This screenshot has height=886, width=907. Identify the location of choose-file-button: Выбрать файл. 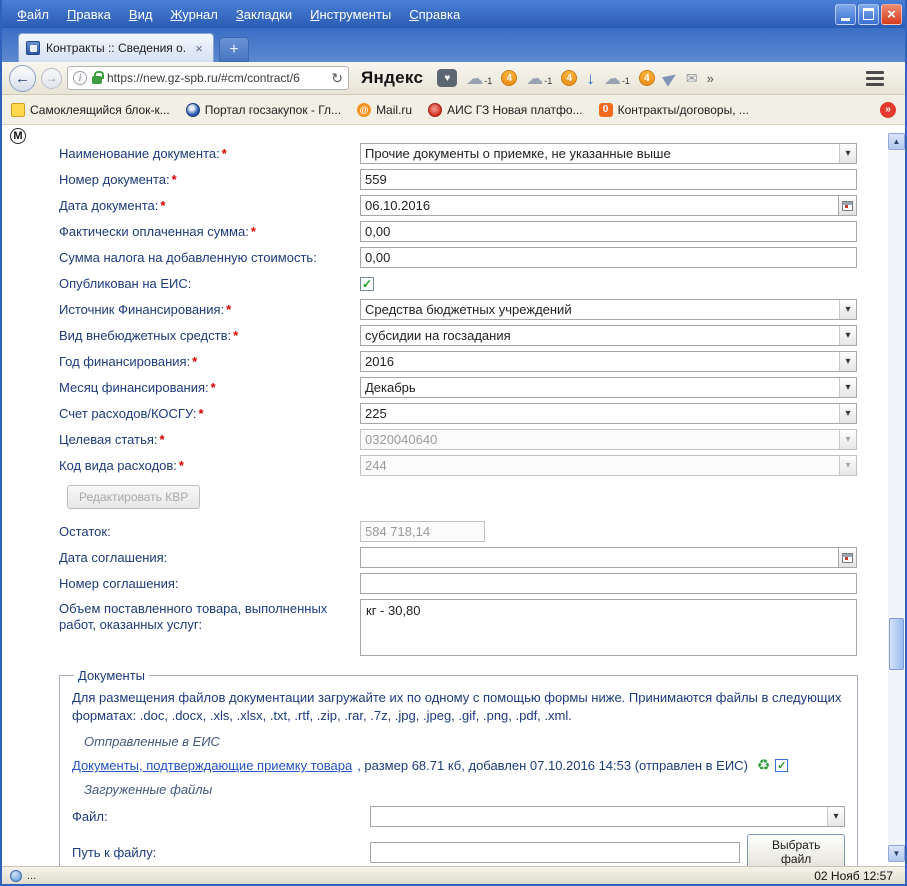
(796, 850).